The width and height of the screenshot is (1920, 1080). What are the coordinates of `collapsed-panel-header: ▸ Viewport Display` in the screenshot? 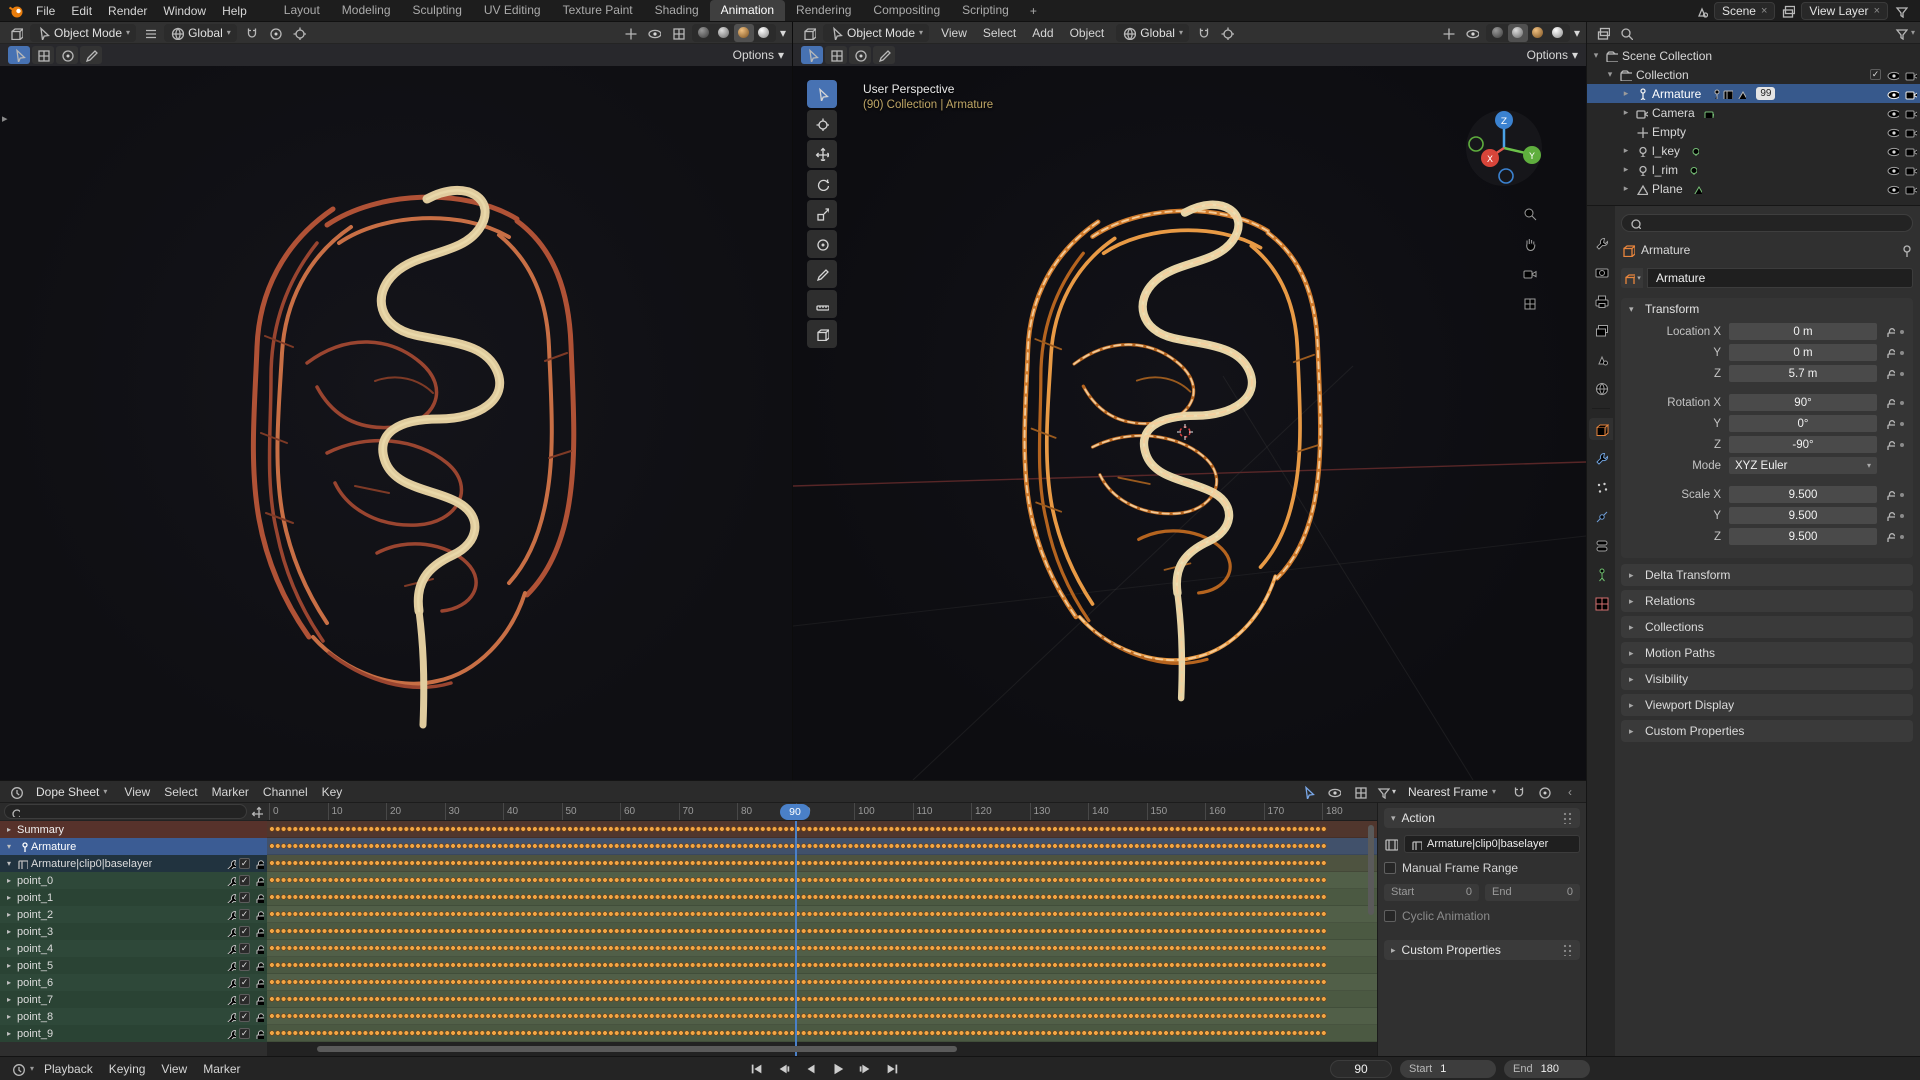 It's located at (1767, 705).